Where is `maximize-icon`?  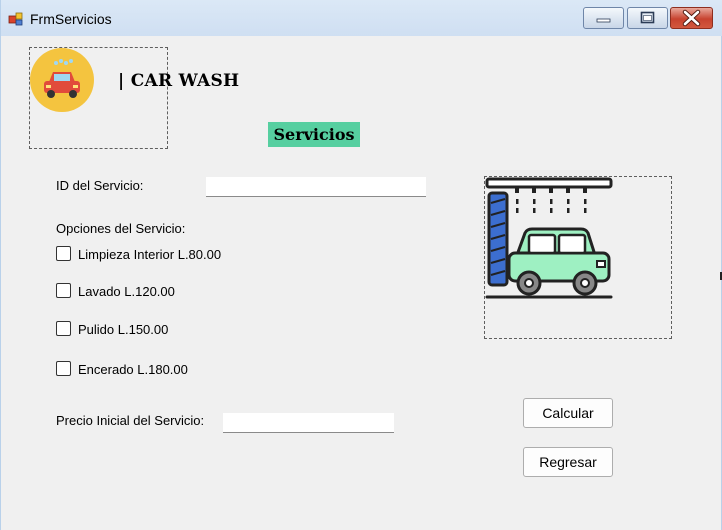 maximize-icon is located at coordinates (647, 17).